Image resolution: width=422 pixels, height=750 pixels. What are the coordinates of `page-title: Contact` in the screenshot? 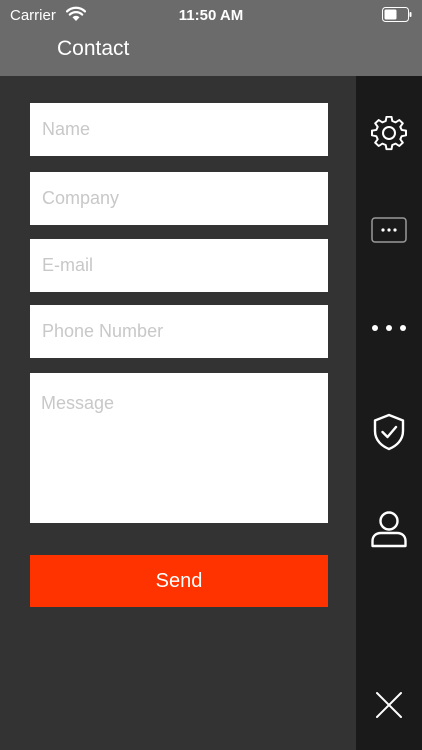 It's located at (93, 48).